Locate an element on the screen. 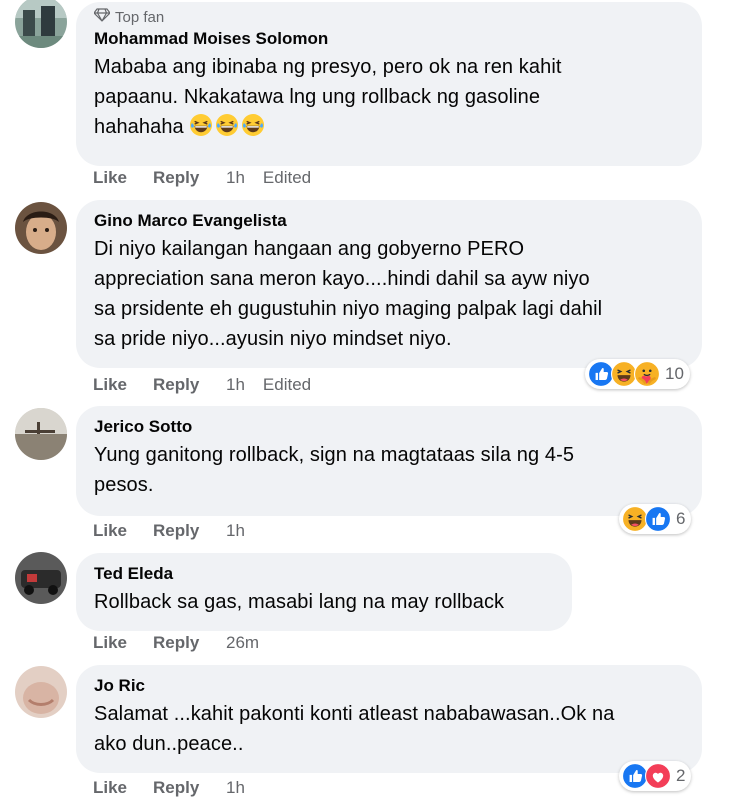 The height and width of the screenshot is (804, 750). love-reaction-icon is located at coordinates (658, 776).